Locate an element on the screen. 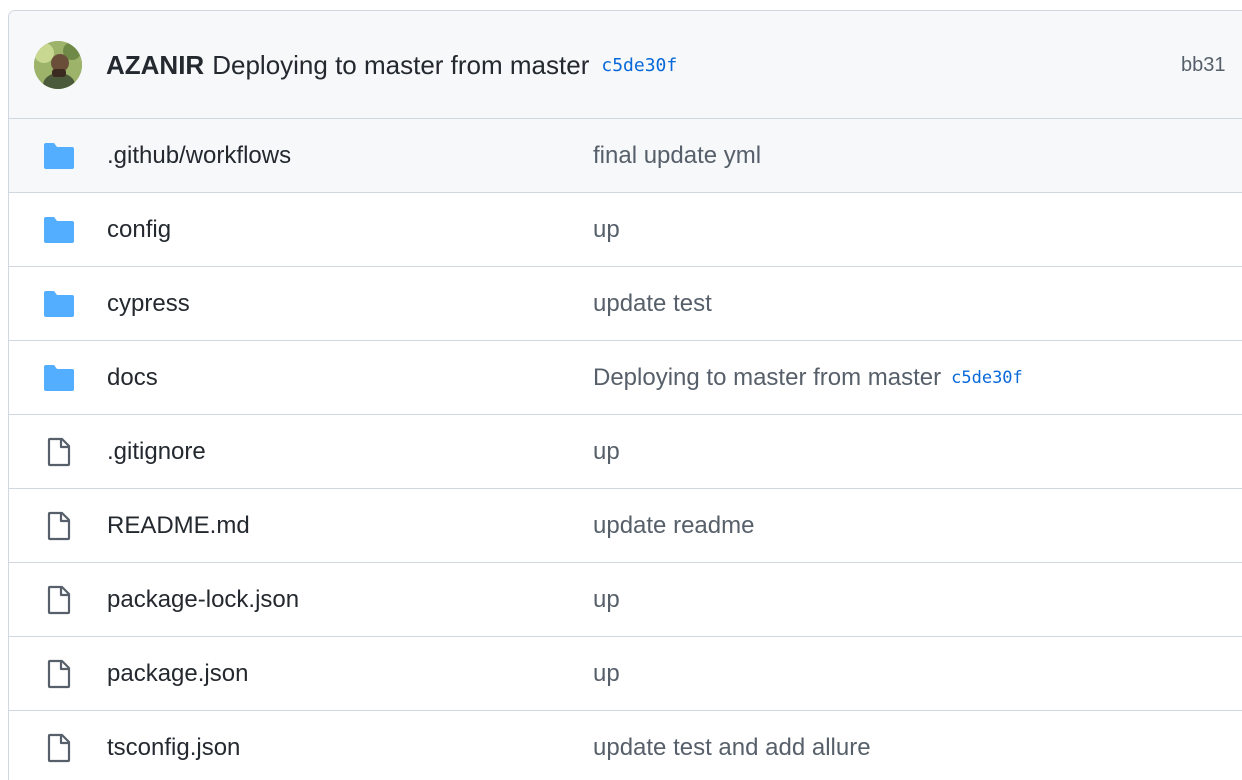 The width and height of the screenshot is (1242, 780). commit-message-text: update test is located at coordinates (652, 304).